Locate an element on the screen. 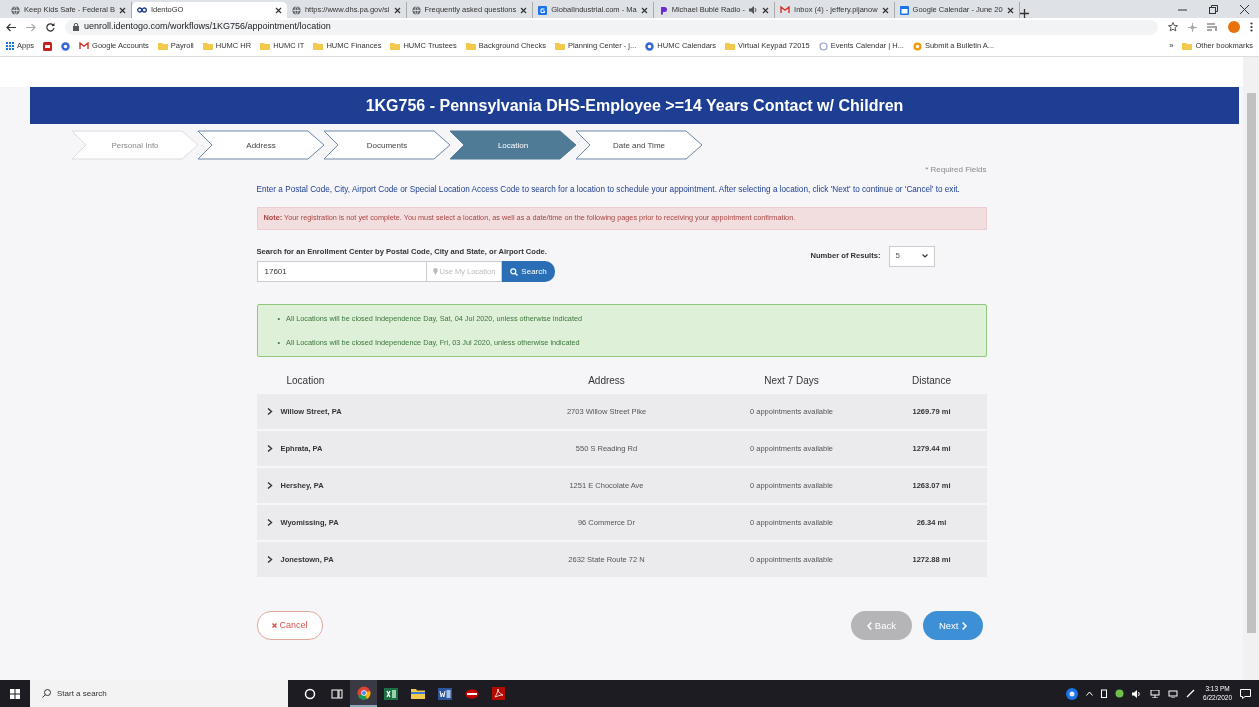 The height and width of the screenshot is (707, 1259). pen-icon is located at coordinates (1191, 693).